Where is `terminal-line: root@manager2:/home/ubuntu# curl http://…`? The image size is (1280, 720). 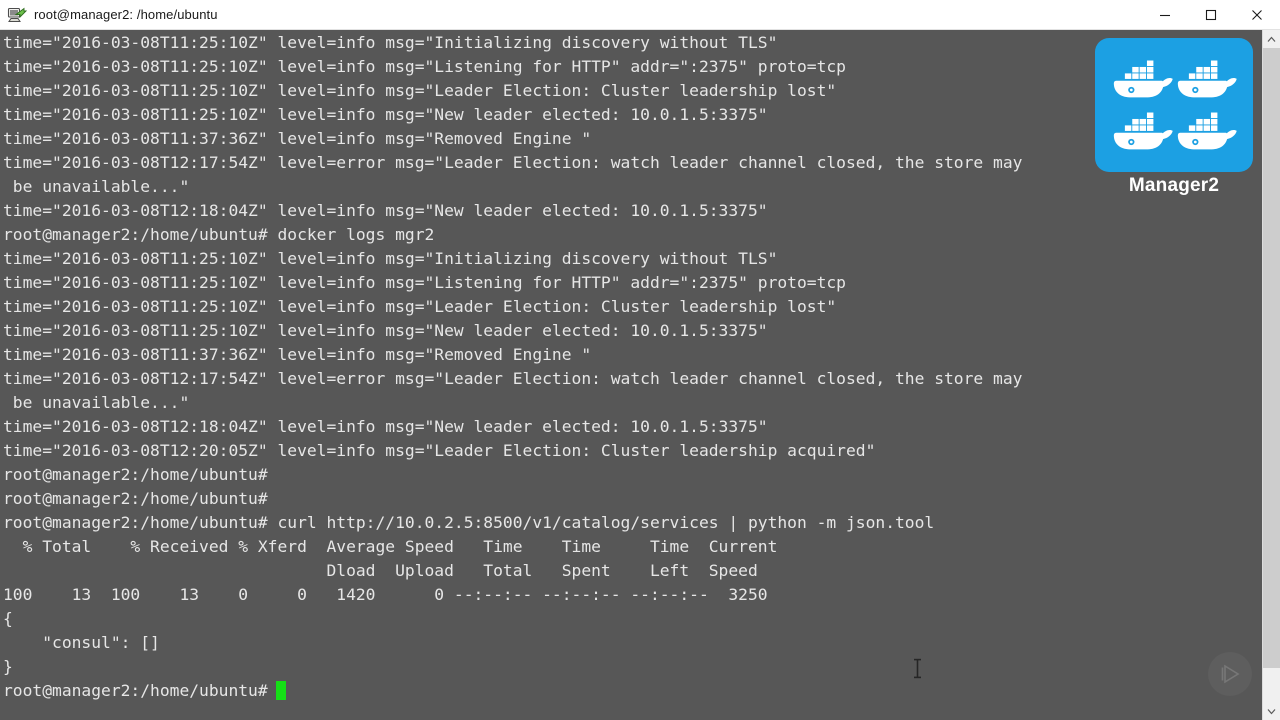
terminal-line: root@manager2:/home/ubuntu# curl http://… is located at coordinates (469, 522).